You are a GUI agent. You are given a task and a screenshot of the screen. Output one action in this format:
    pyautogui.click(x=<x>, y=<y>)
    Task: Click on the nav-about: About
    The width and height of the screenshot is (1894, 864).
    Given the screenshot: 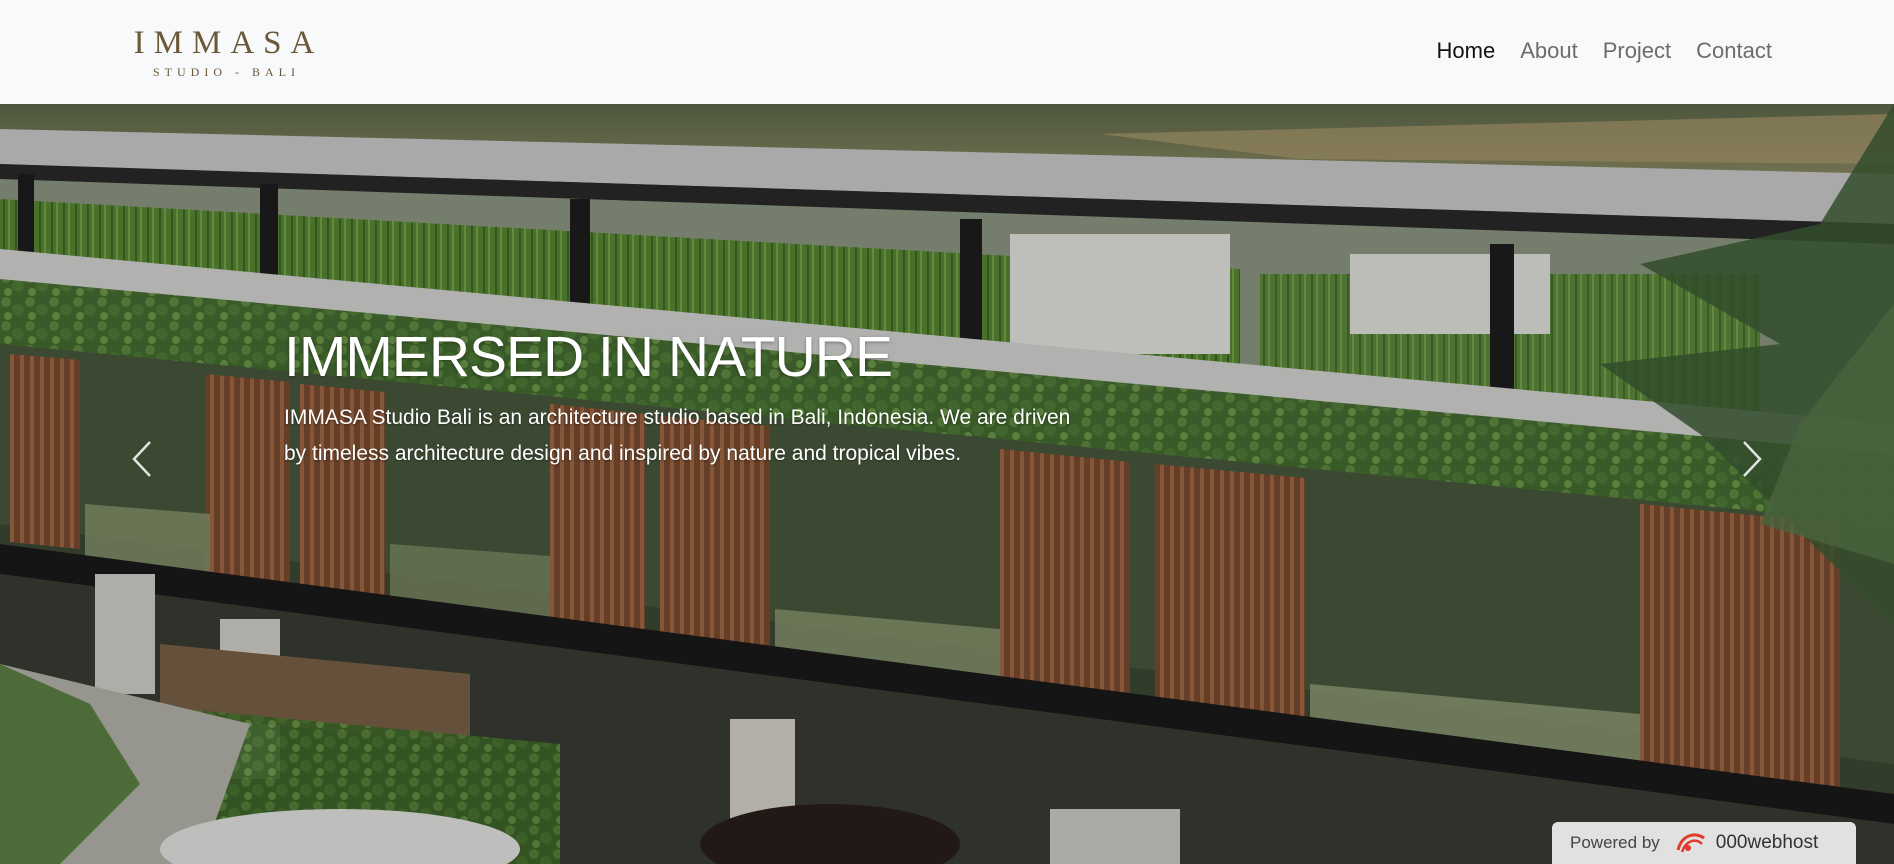 What is the action you would take?
    pyautogui.click(x=1549, y=51)
    